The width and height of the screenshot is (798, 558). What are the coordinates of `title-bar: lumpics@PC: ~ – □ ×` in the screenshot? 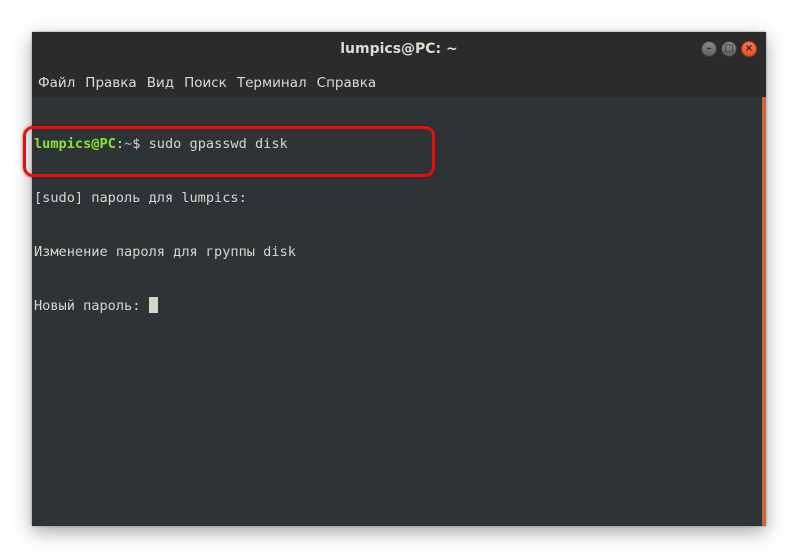 It's located at (399, 50).